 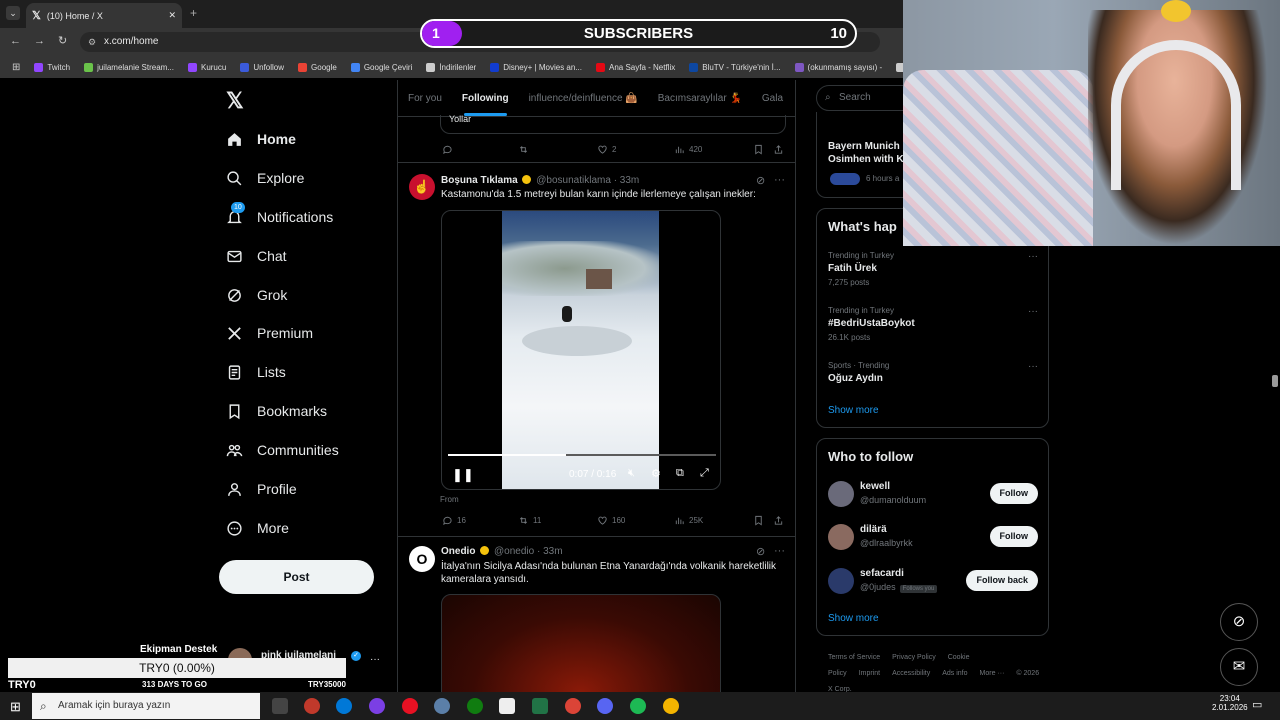 What do you see at coordinates (344, 706) in the screenshot?
I see `edge-icon` at bounding box center [344, 706].